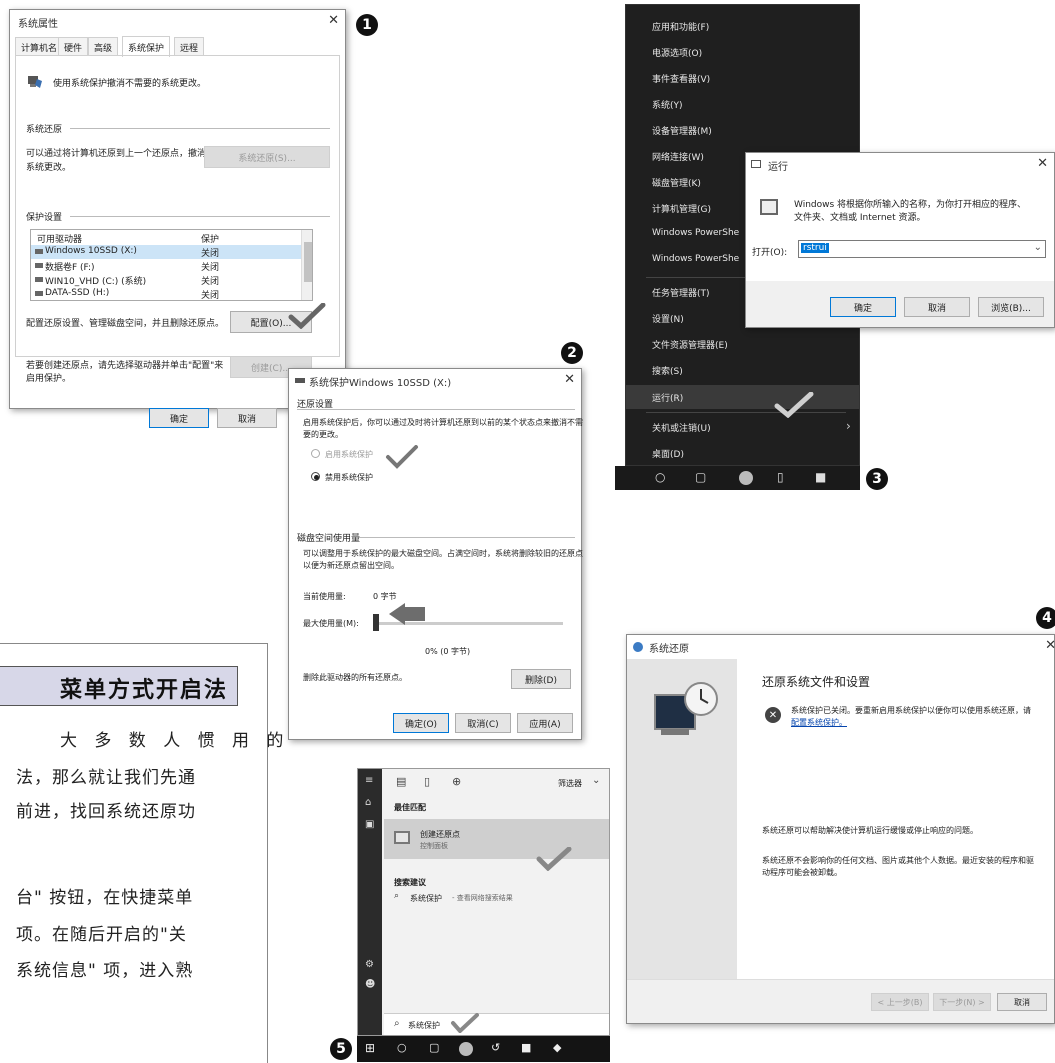 Image resolution: width=1055 pixels, height=1063 pixels. I want to click on apply-button: 应用(A), so click(545, 723).